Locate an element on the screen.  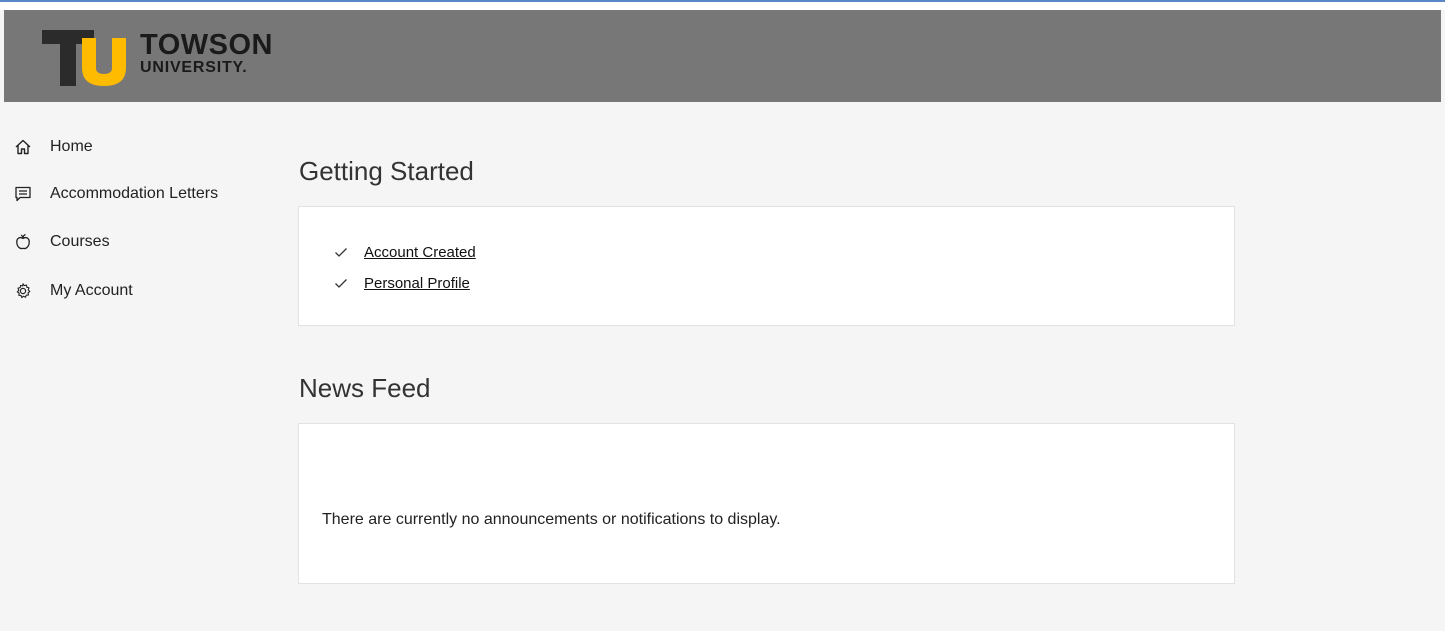
sidebar-item-my-account: My Account is located at coordinates (72, 291).